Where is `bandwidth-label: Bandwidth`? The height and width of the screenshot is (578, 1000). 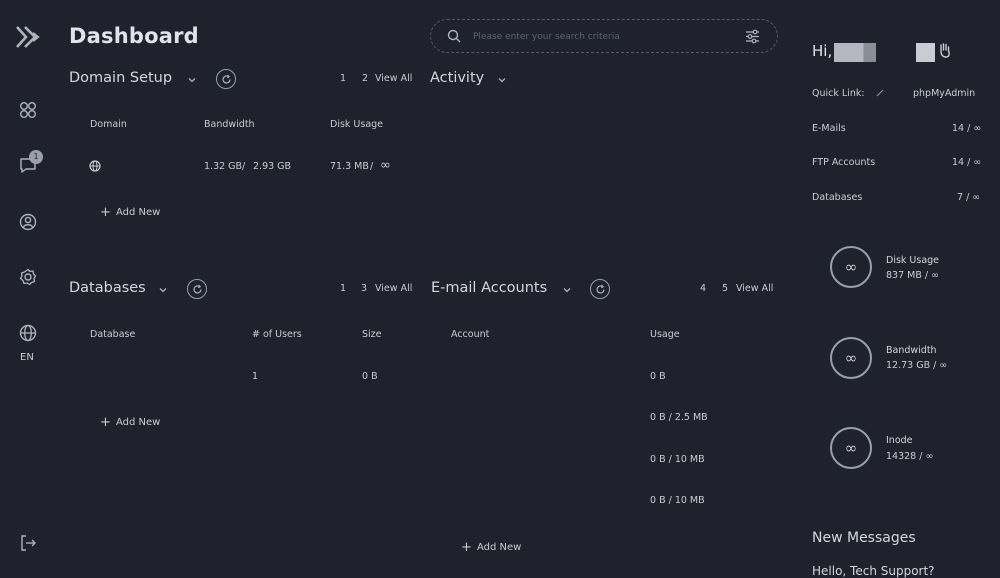 bandwidth-label: Bandwidth is located at coordinates (911, 350).